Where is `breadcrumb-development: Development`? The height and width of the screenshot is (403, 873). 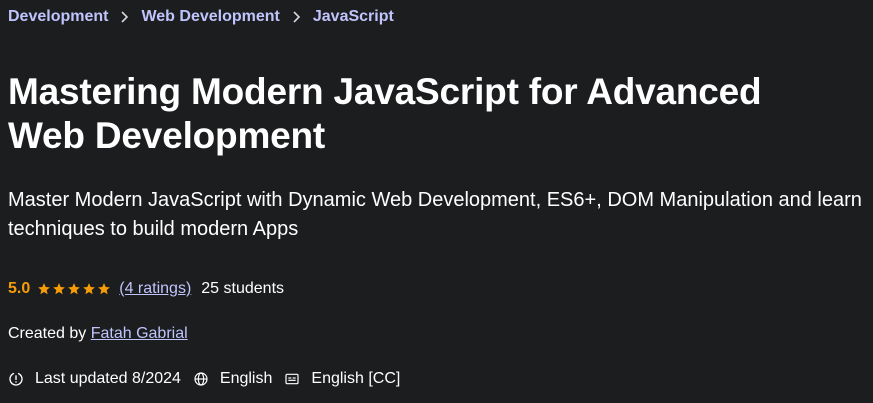
breadcrumb-development: Development is located at coordinates (58, 17).